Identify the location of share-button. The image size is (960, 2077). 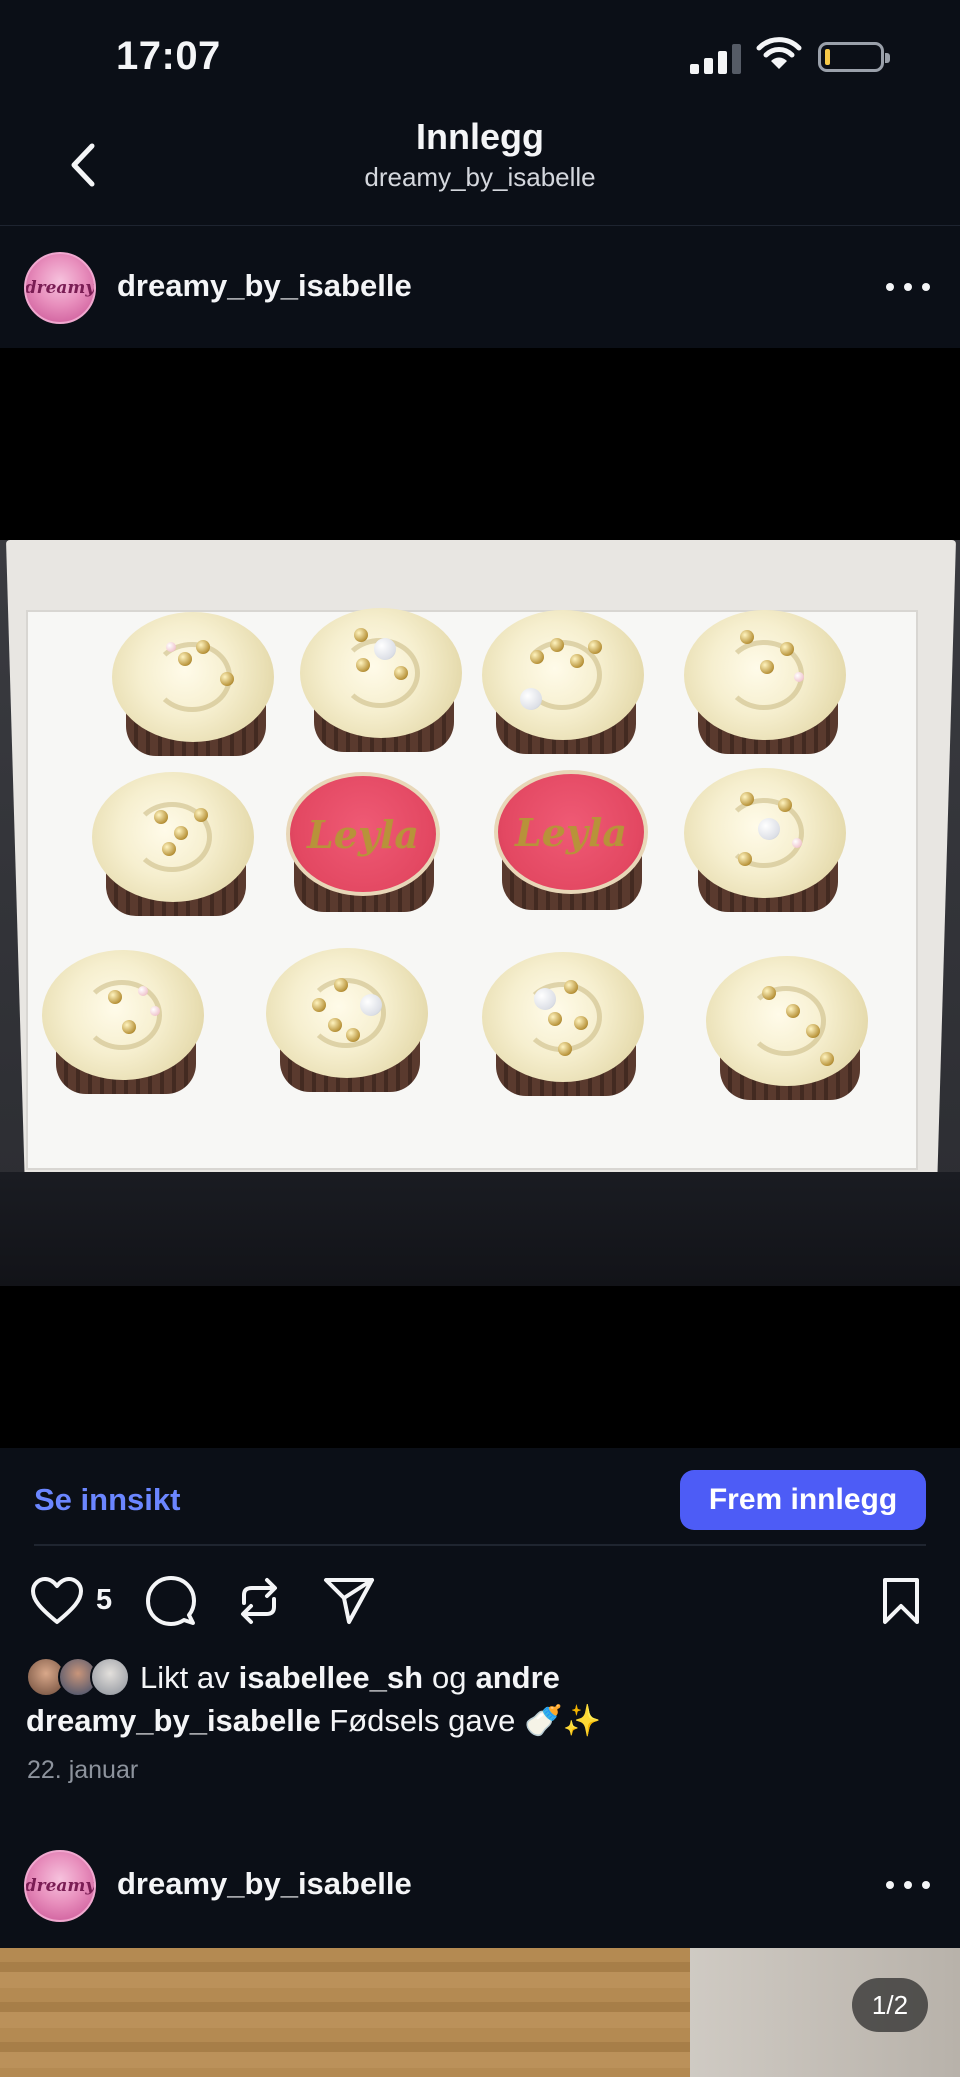
(349, 1601).